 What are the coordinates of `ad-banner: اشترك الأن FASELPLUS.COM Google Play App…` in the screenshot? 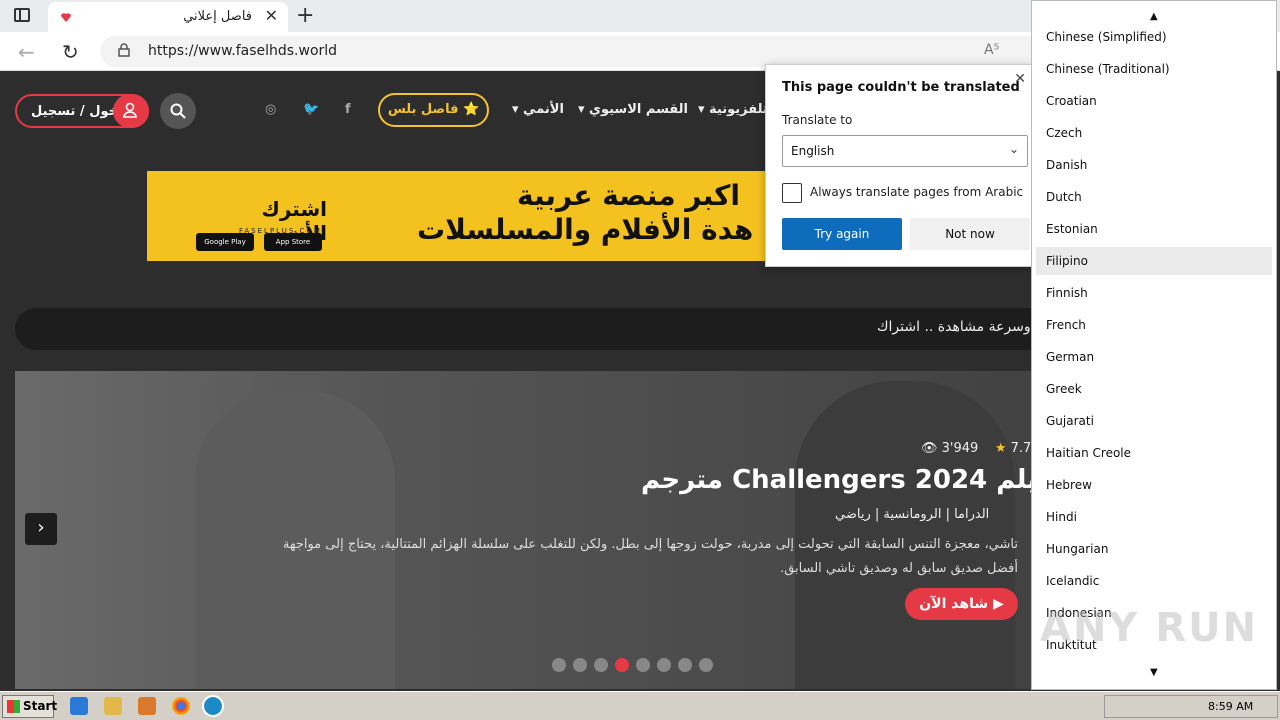 It's located at (457, 216).